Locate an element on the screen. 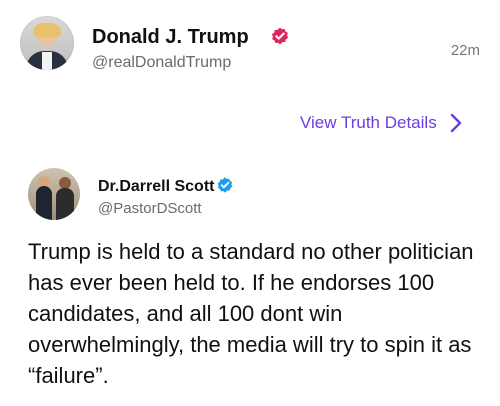  author-handle: @realDonaldTrump is located at coordinates (161, 63).